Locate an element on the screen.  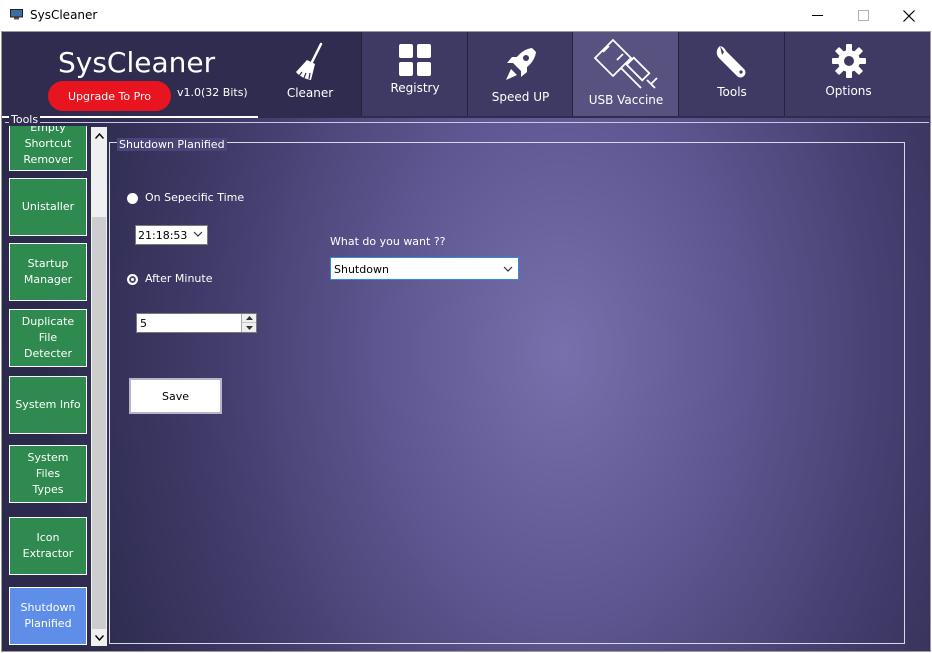
minutes-stepper is located at coordinates (248, 323).